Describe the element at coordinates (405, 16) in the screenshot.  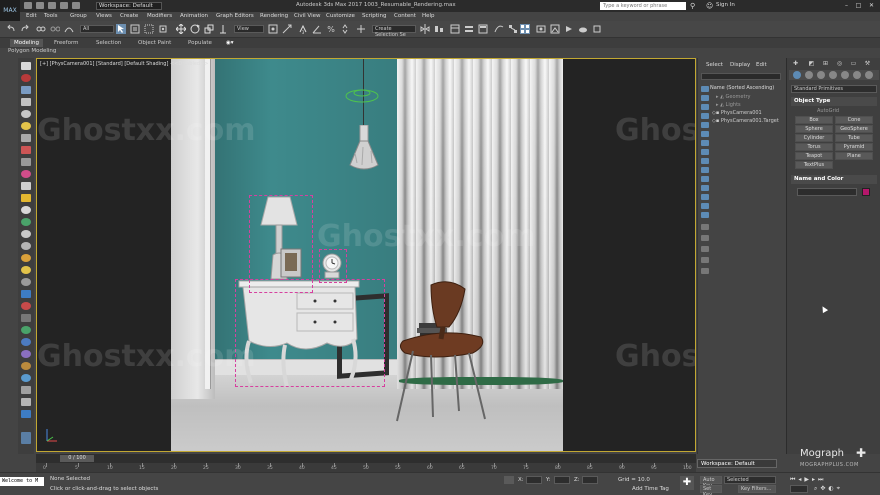
I see `menu-content: Content` at that location.